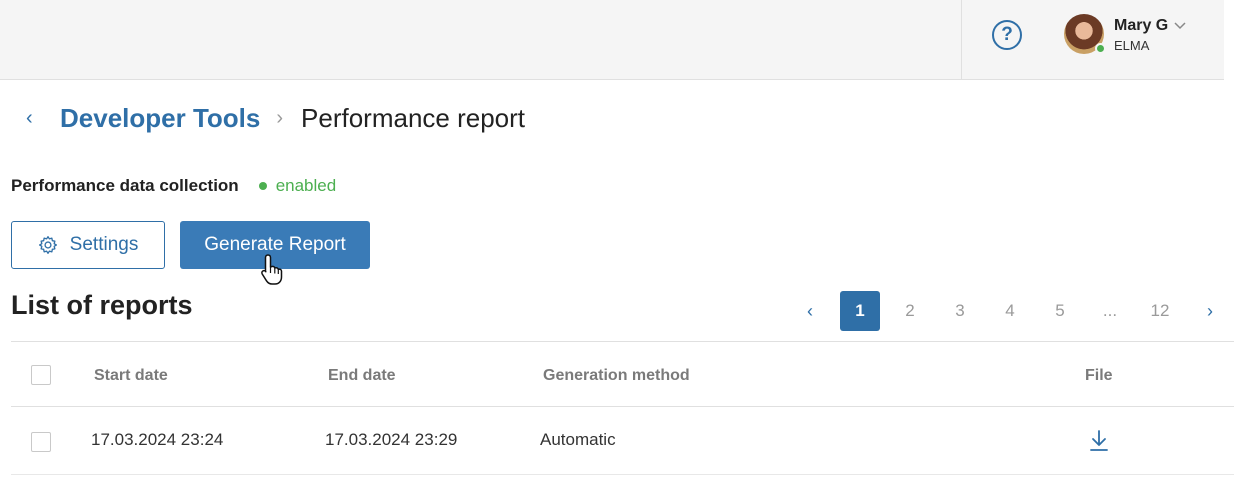  I want to click on avatar, so click(1085, 34).